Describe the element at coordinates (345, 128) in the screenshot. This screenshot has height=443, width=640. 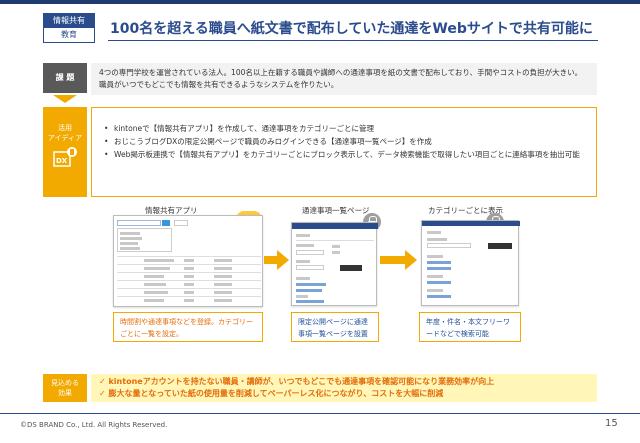
I see `idea-item-1: kintoneで【情報共有アプリ】を作成して、通達事項をカテゴリーごとに管理` at that location.